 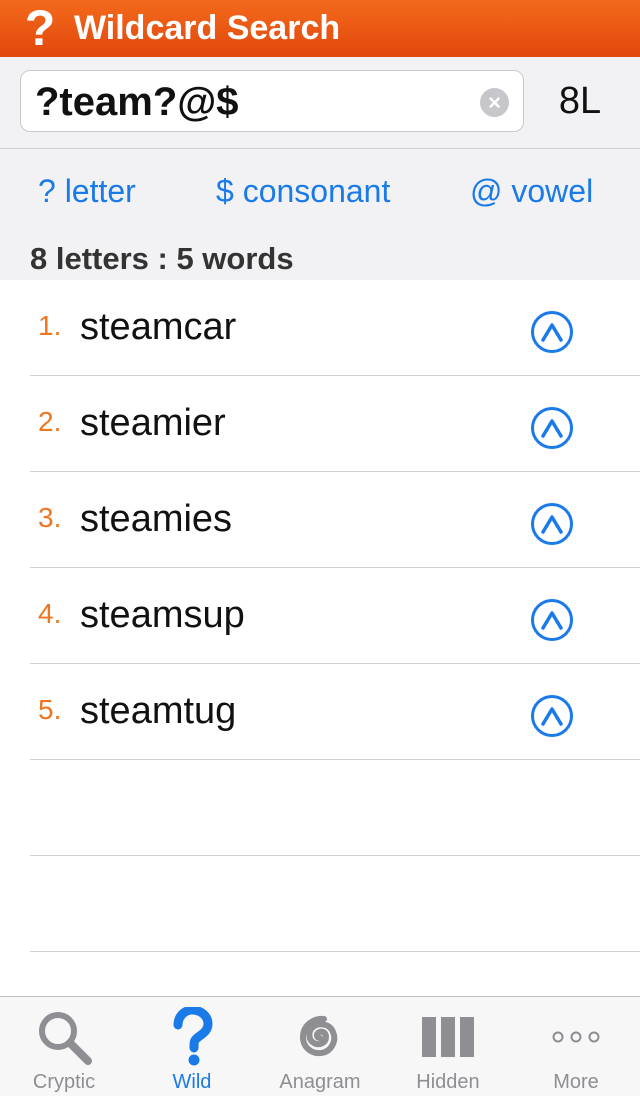 I want to click on item-word: steamtug, so click(x=158, y=711).